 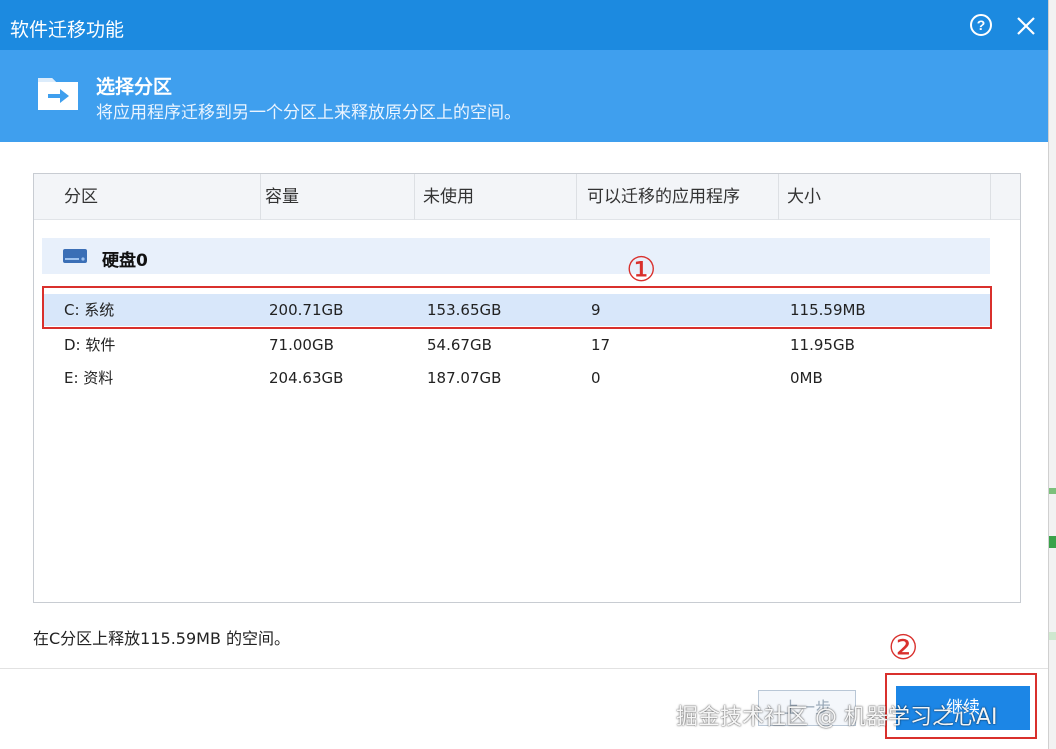 I want to click on column-header-apps: 可以迁移的应用程序, so click(x=679, y=197).